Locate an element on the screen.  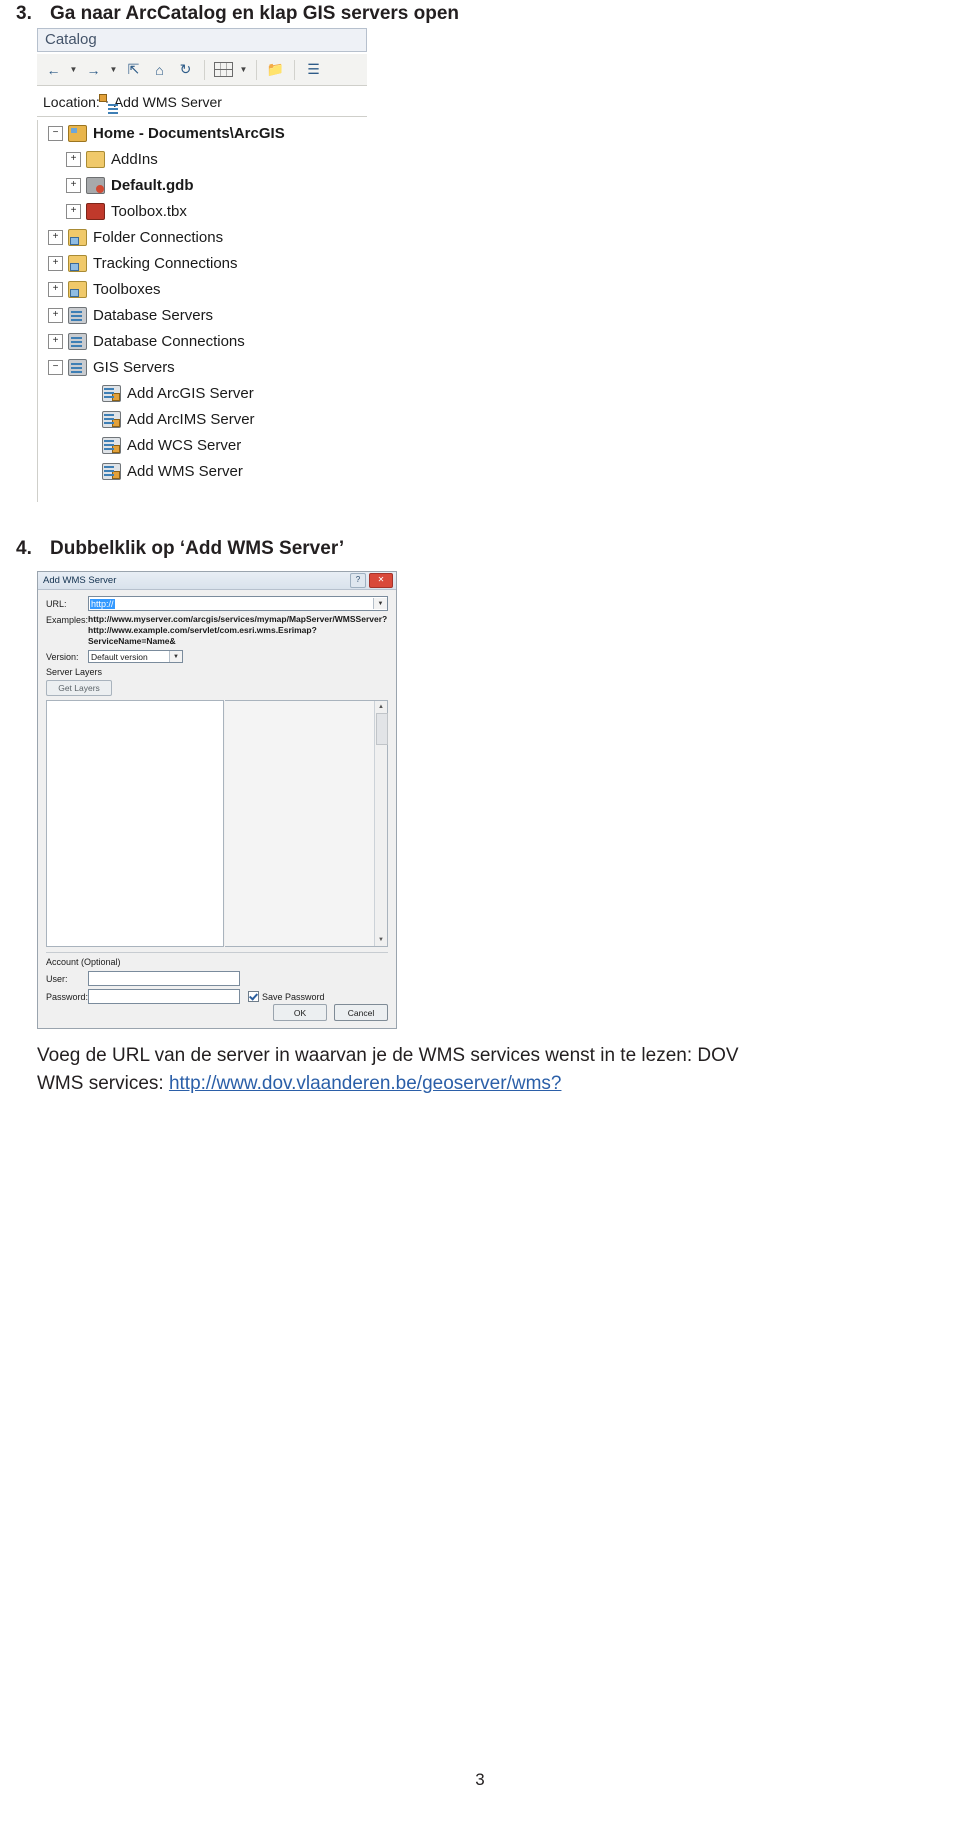
save-password-label: Save Password is located at coordinates (293, 996).